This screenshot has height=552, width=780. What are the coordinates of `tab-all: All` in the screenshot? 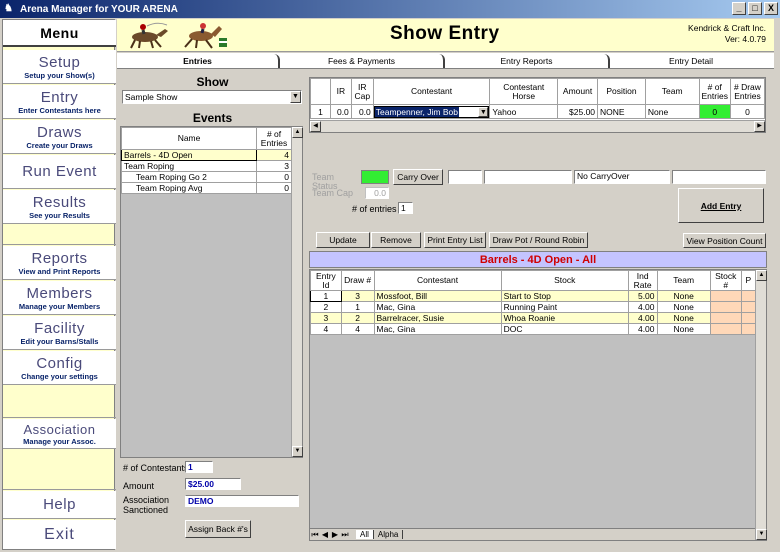 It's located at (365, 534).